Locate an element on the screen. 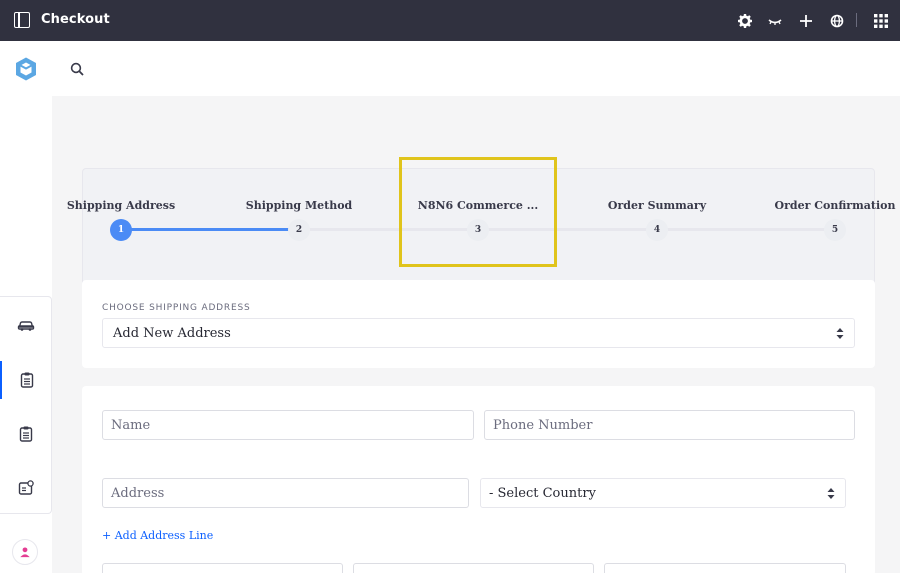 This screenshot has height=573, width=900. sidebar-item-account is located at coordinates (26, 488).